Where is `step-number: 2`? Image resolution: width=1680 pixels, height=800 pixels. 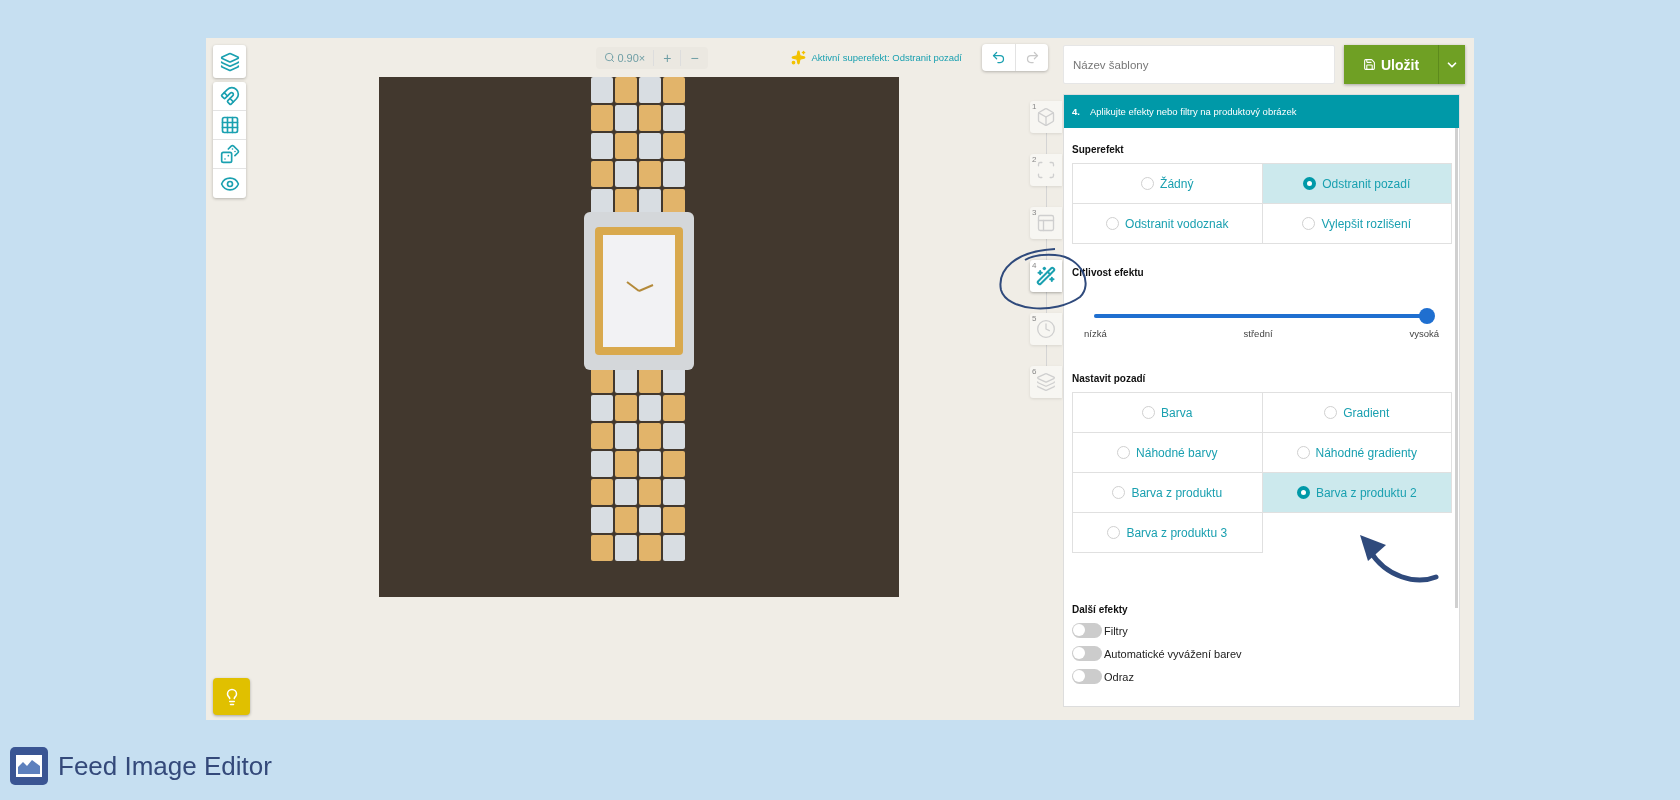
step-number: 2 is located at coordinates (1034, 159).